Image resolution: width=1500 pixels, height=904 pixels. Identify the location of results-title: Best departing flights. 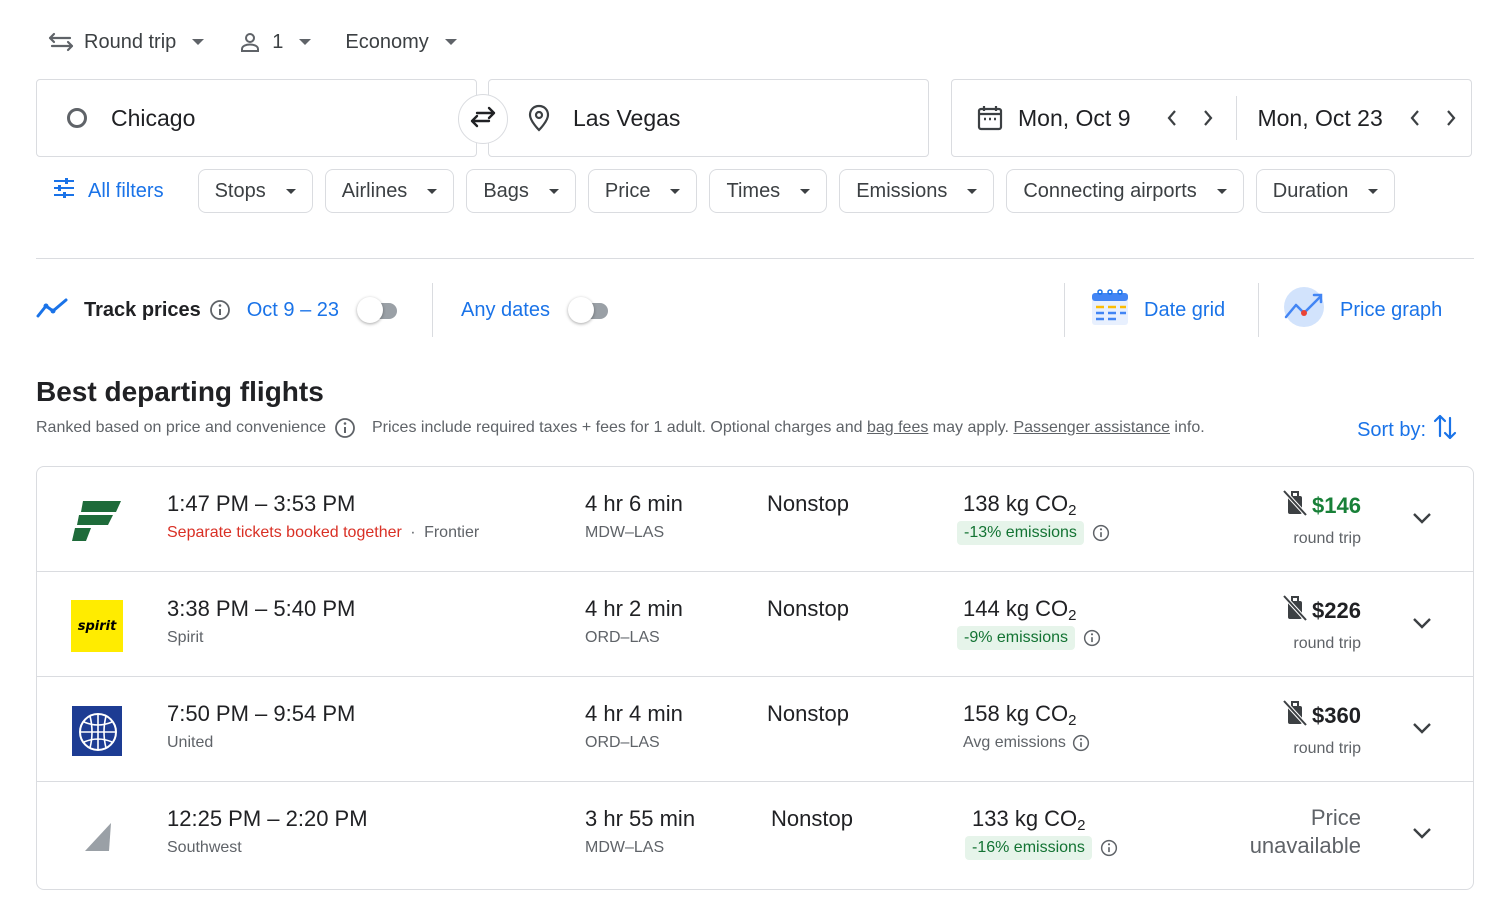
(180, 391).